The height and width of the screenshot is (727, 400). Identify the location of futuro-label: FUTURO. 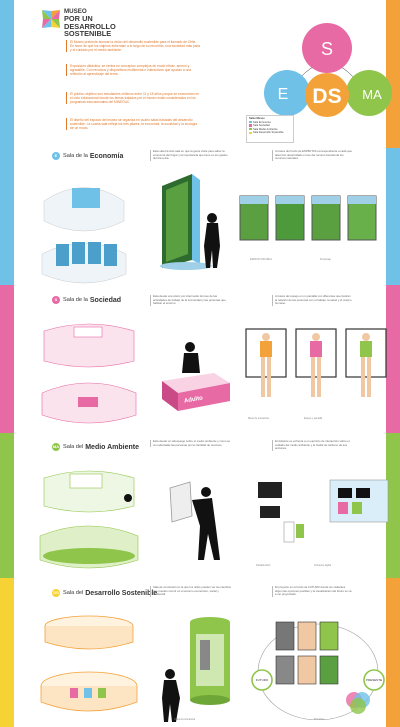
(262, 680).